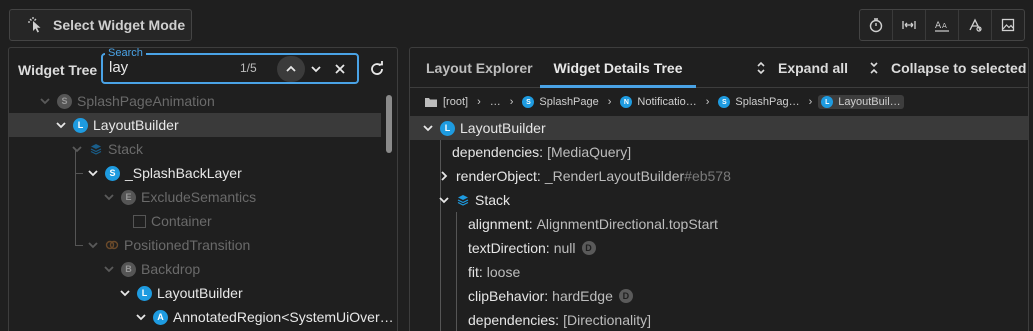 The width and height of the screenshot is (1033, 331). I want to click on baseline-icon, so click(975, 25).